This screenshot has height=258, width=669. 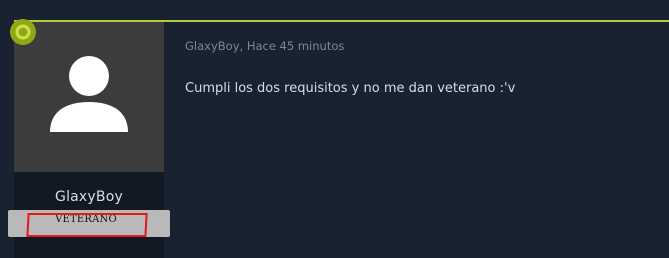 What do you see at coordinates (212, 46) in the screenshot?
I see `post-author-link: GlaxyBoy` at bounding box center [212, 46].